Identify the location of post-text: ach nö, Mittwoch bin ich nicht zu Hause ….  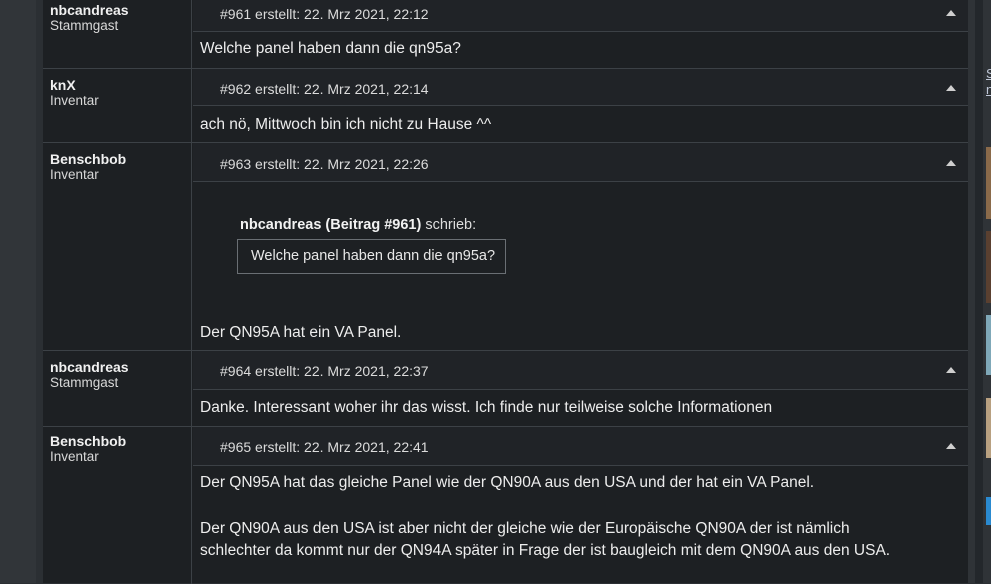
(346, 124).